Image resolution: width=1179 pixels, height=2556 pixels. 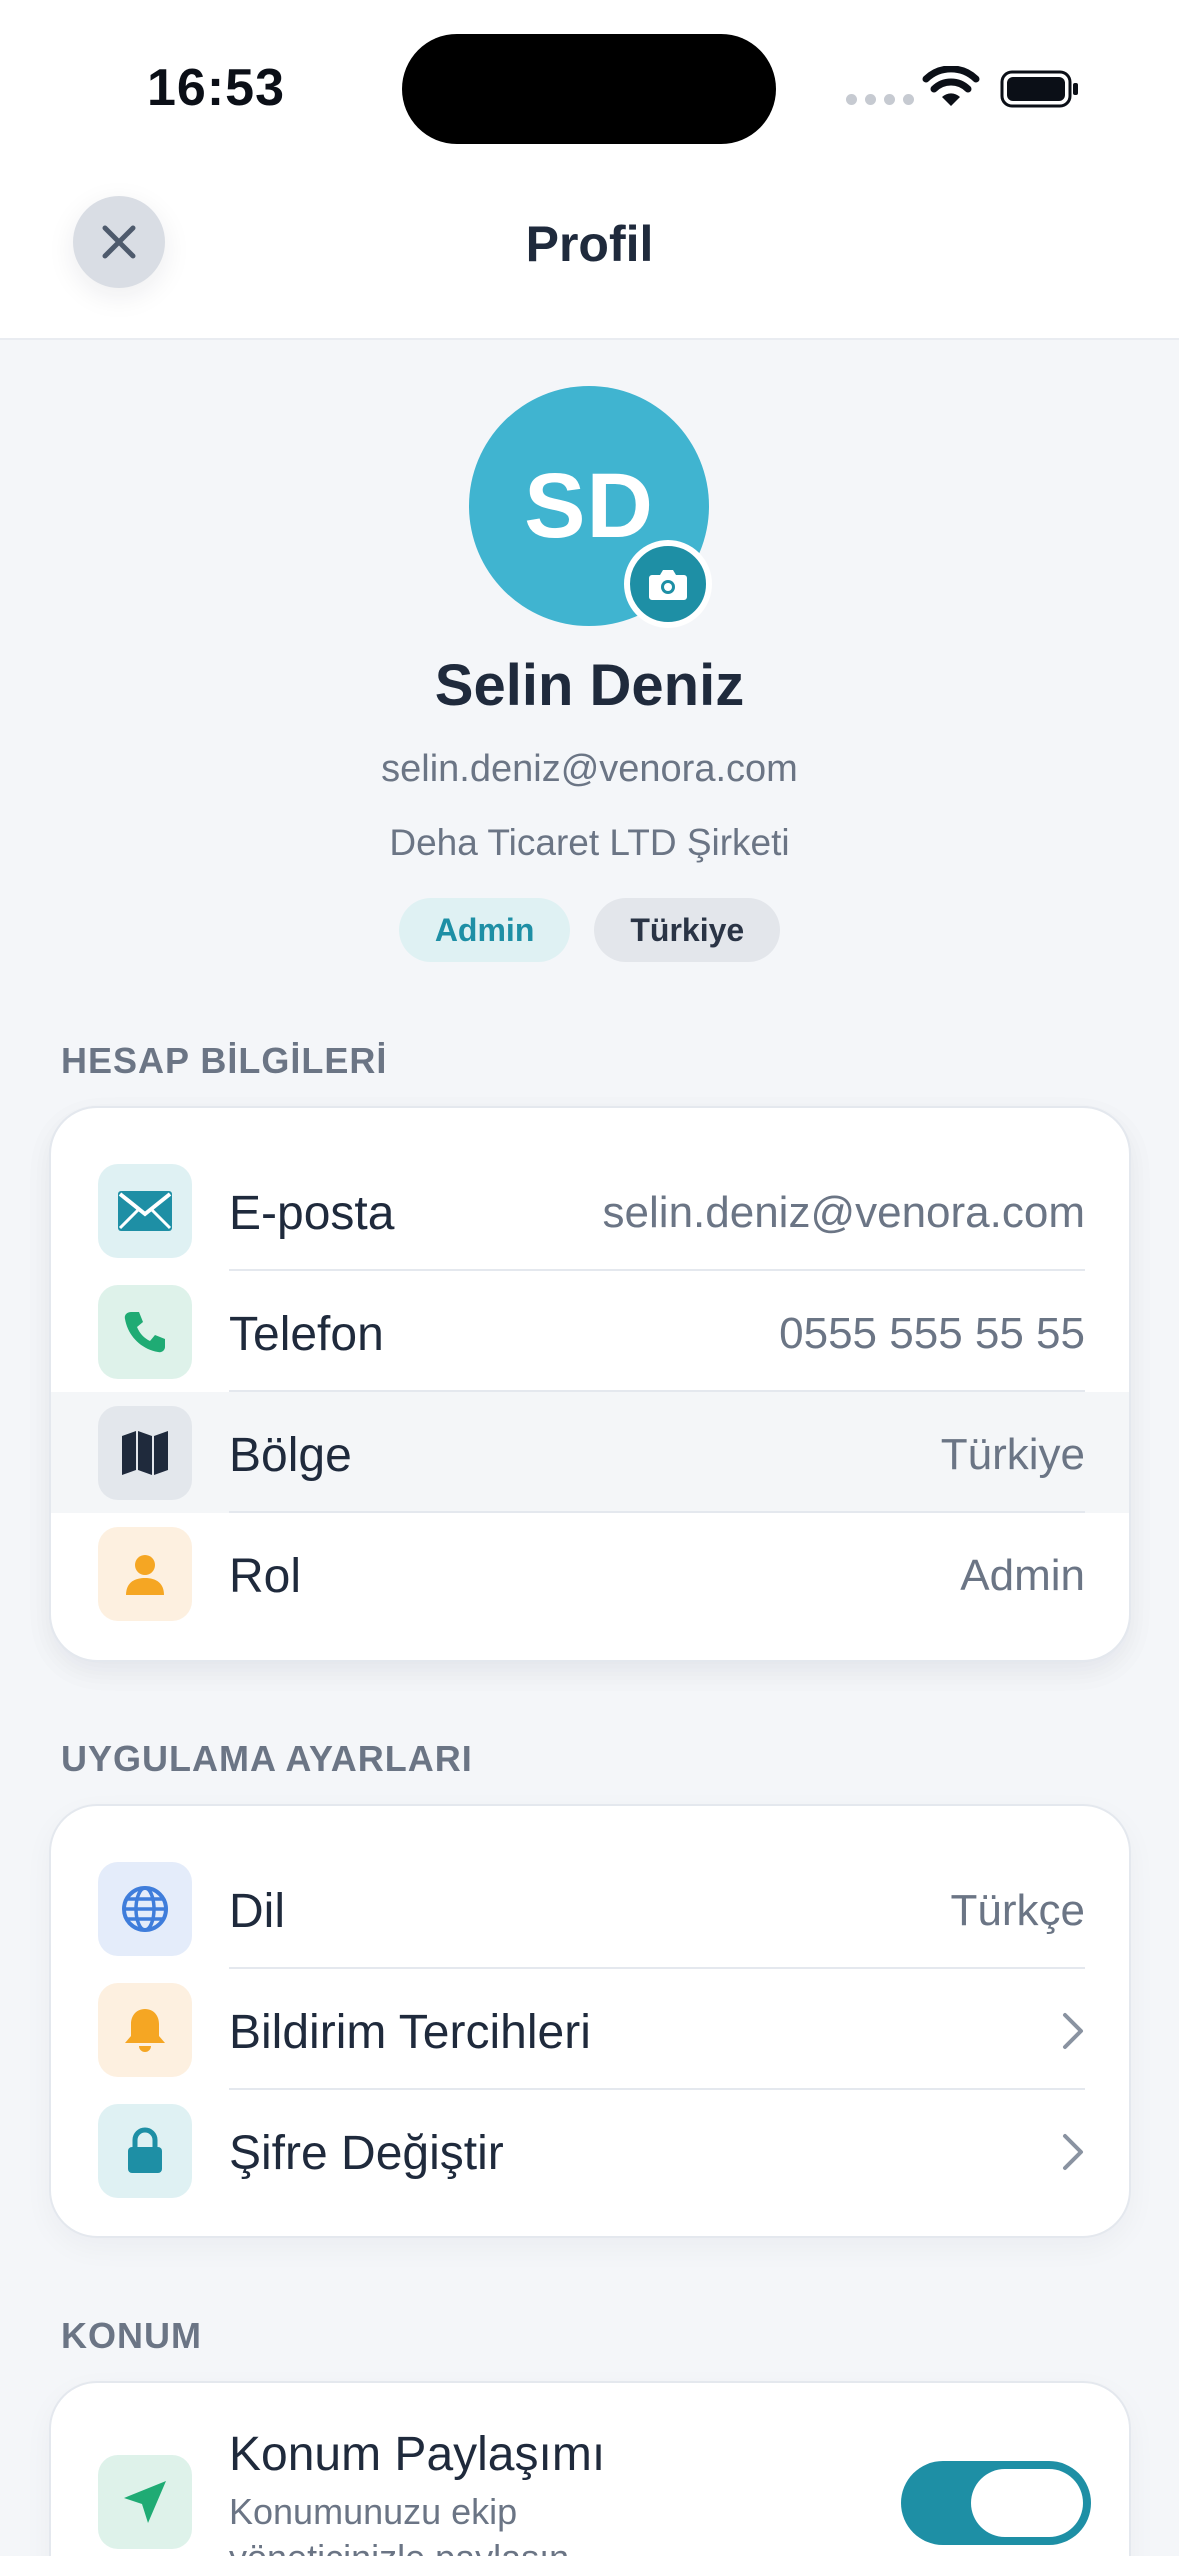 What do you see at coordinates (687, 930) in the screenshot?
I see `region-badge: Türkiye` at bounding box center [687, 930].